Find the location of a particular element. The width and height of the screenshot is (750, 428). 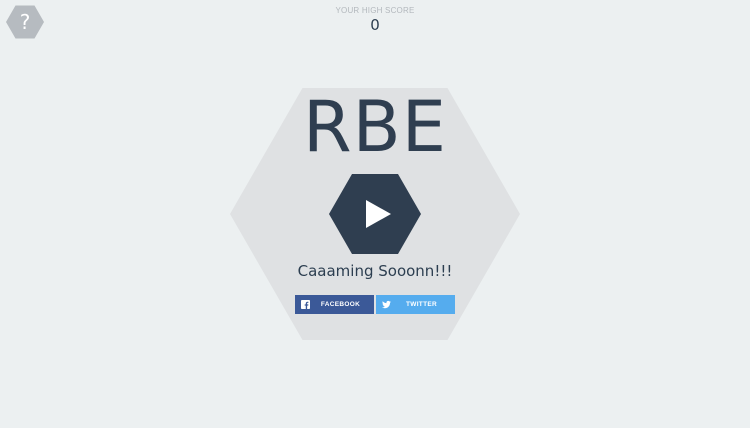

play-button is located at coordinates (375, 214).